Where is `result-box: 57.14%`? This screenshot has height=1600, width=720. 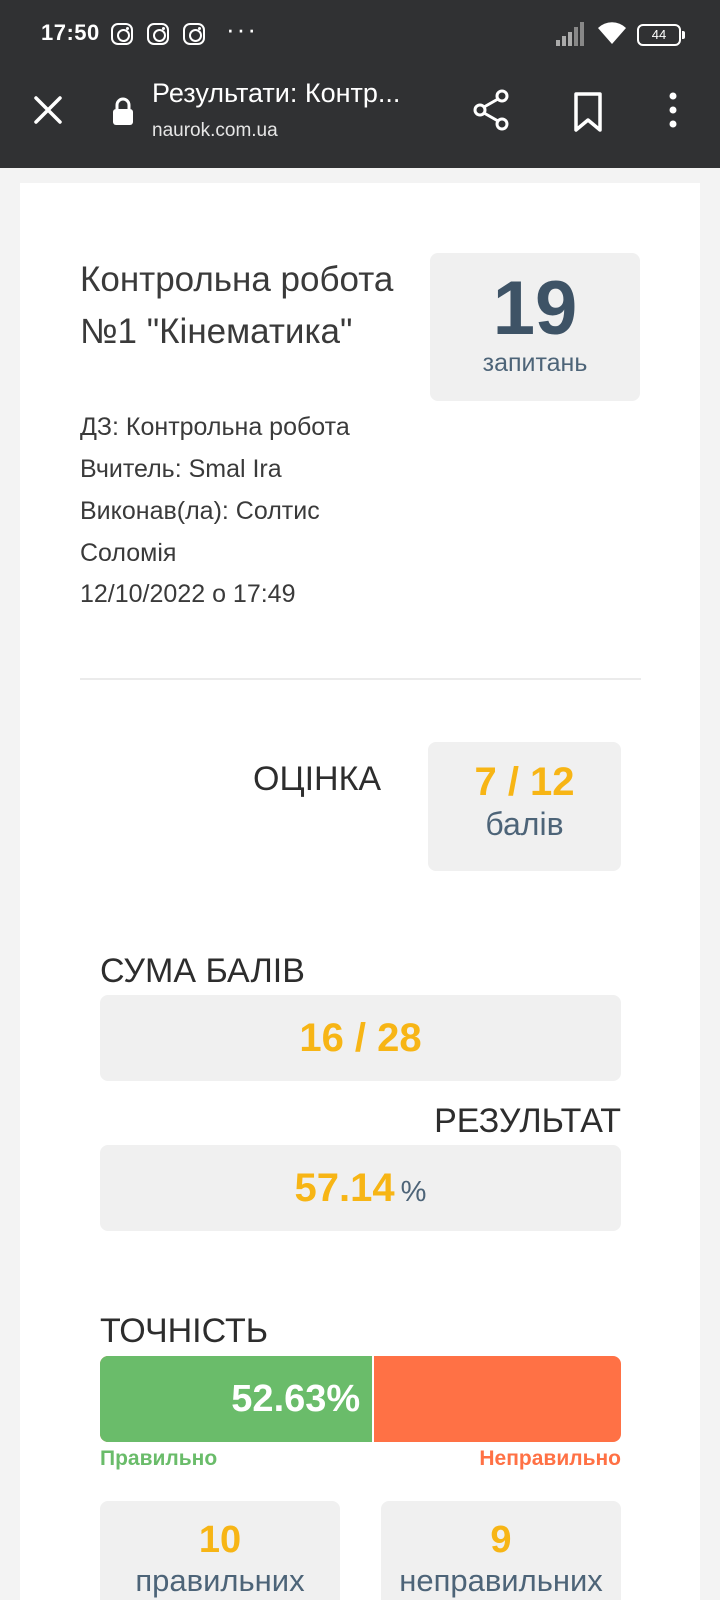
result-box: 57.14% is located at coordinates (360, 1188).